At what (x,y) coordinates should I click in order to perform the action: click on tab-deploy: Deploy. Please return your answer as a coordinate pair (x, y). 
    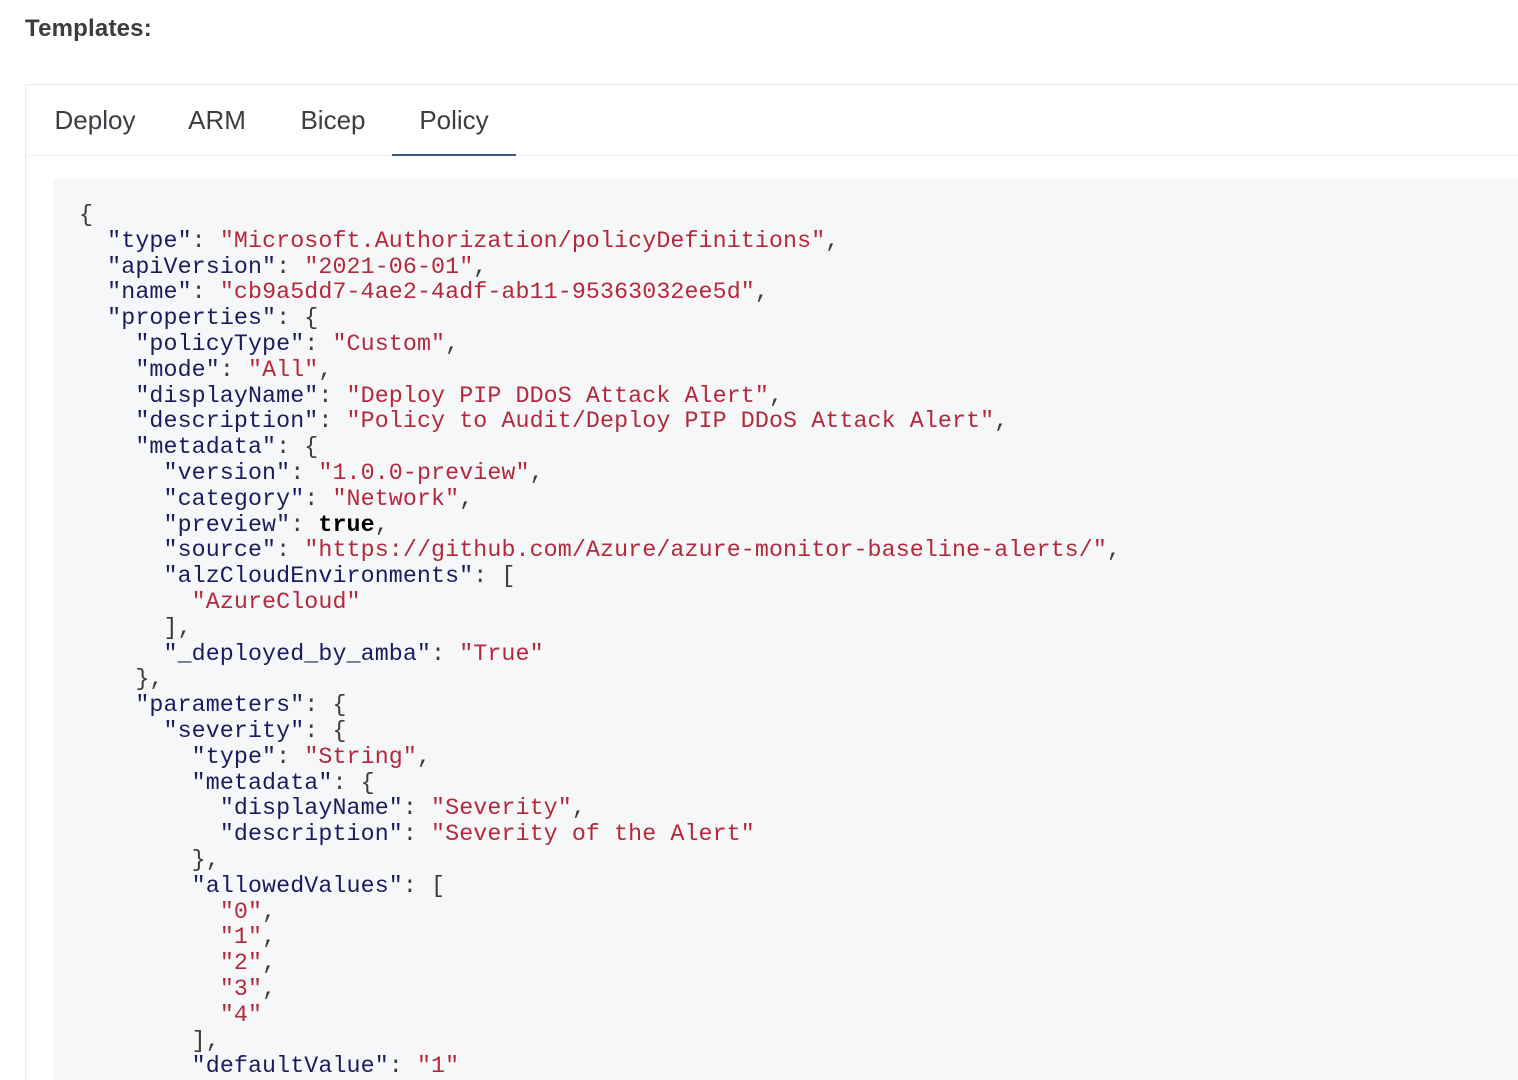
    Looking at the image, I should click on (95, 120).